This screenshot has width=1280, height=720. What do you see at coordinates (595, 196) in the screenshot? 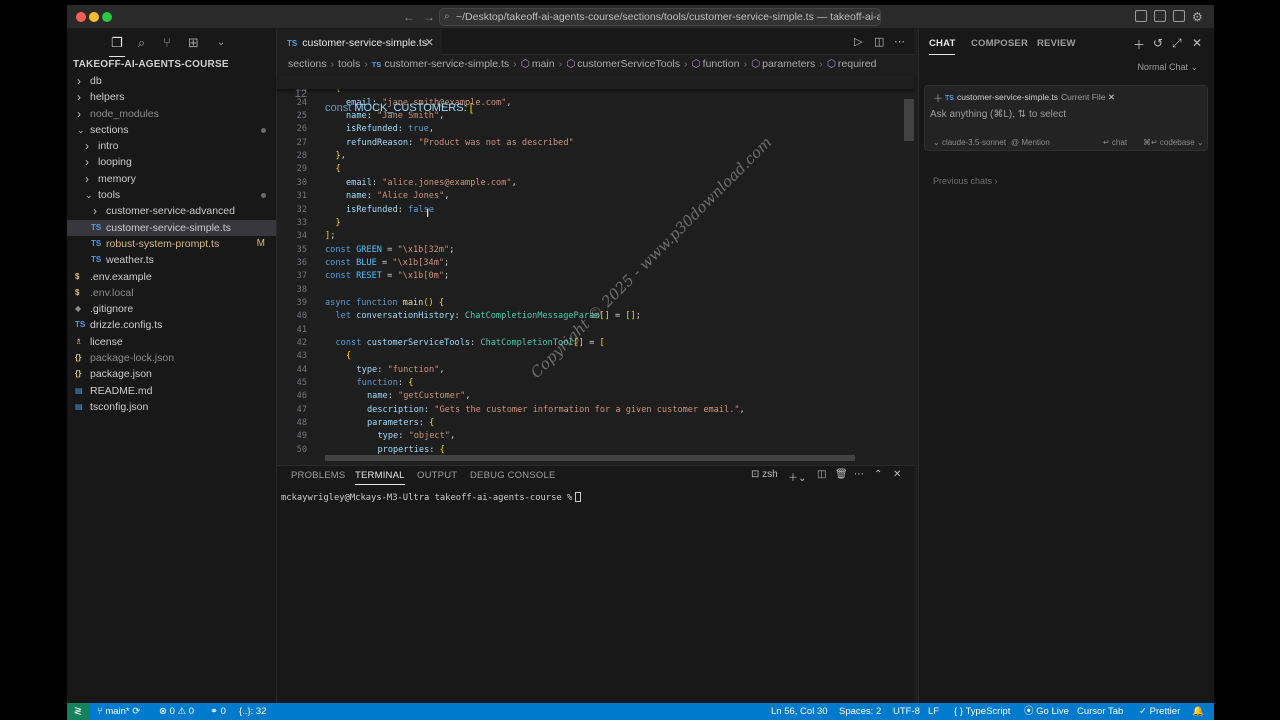
I see `code-line: 31 name: "Alice Jones",` at bounding box center [595, 196].